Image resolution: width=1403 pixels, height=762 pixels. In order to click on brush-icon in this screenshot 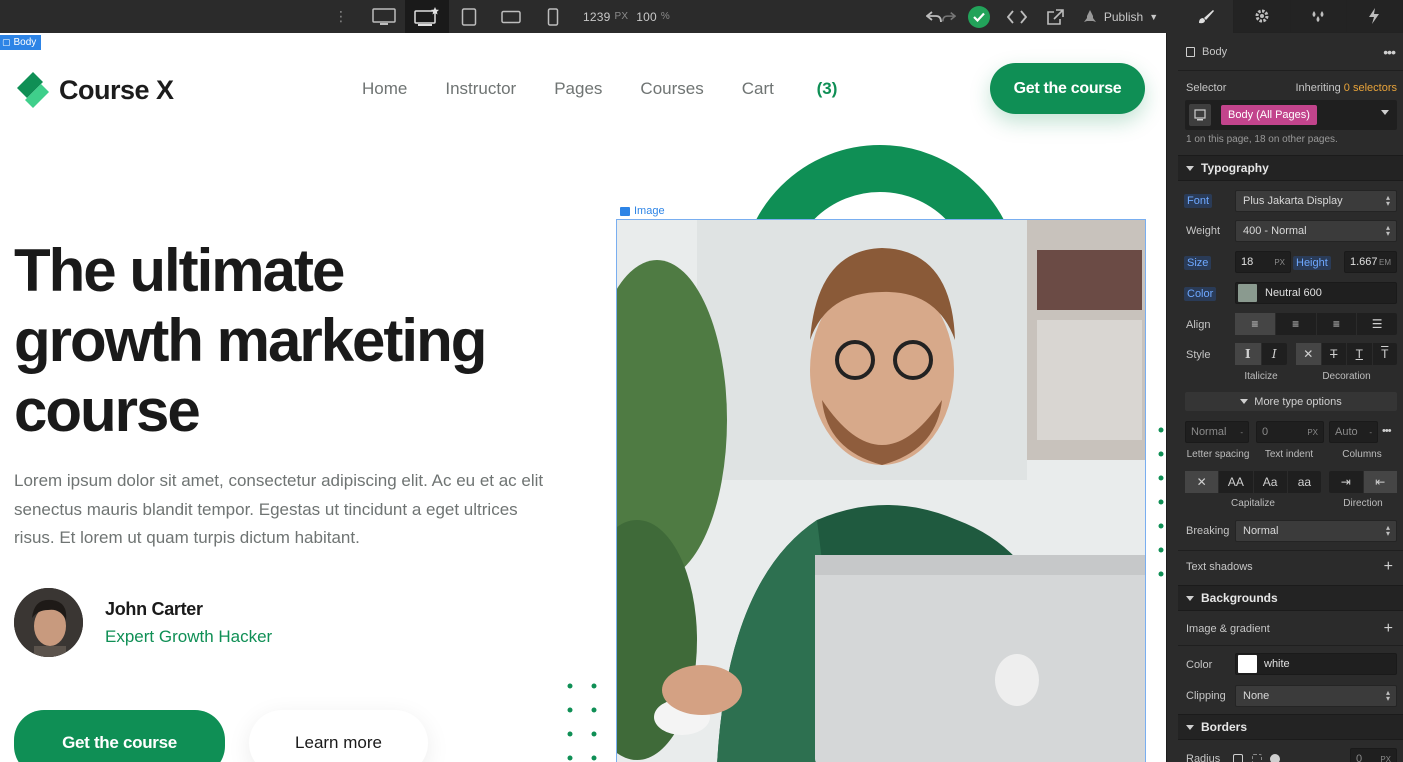, I will do `click(1206, 16)`.